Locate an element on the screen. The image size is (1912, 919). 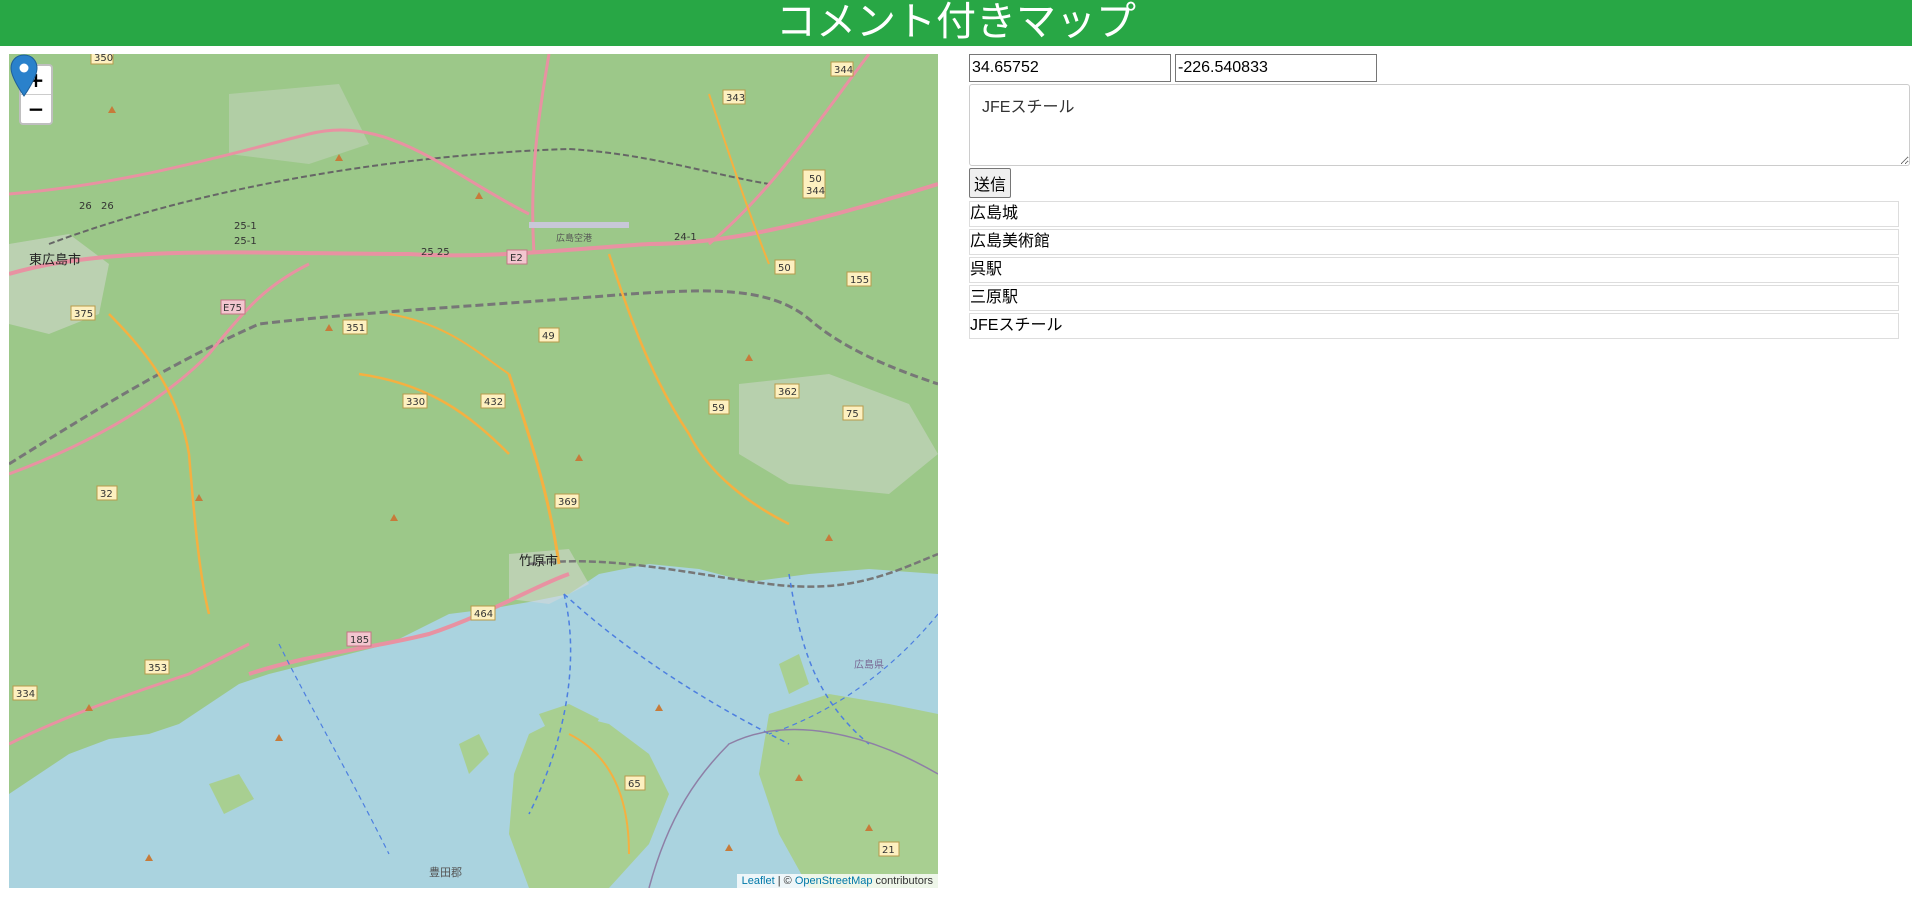
comment-list: 広島城 広島美術館 呉駅 三原駅 JFEスチール is located at coordinates (1434, 270).